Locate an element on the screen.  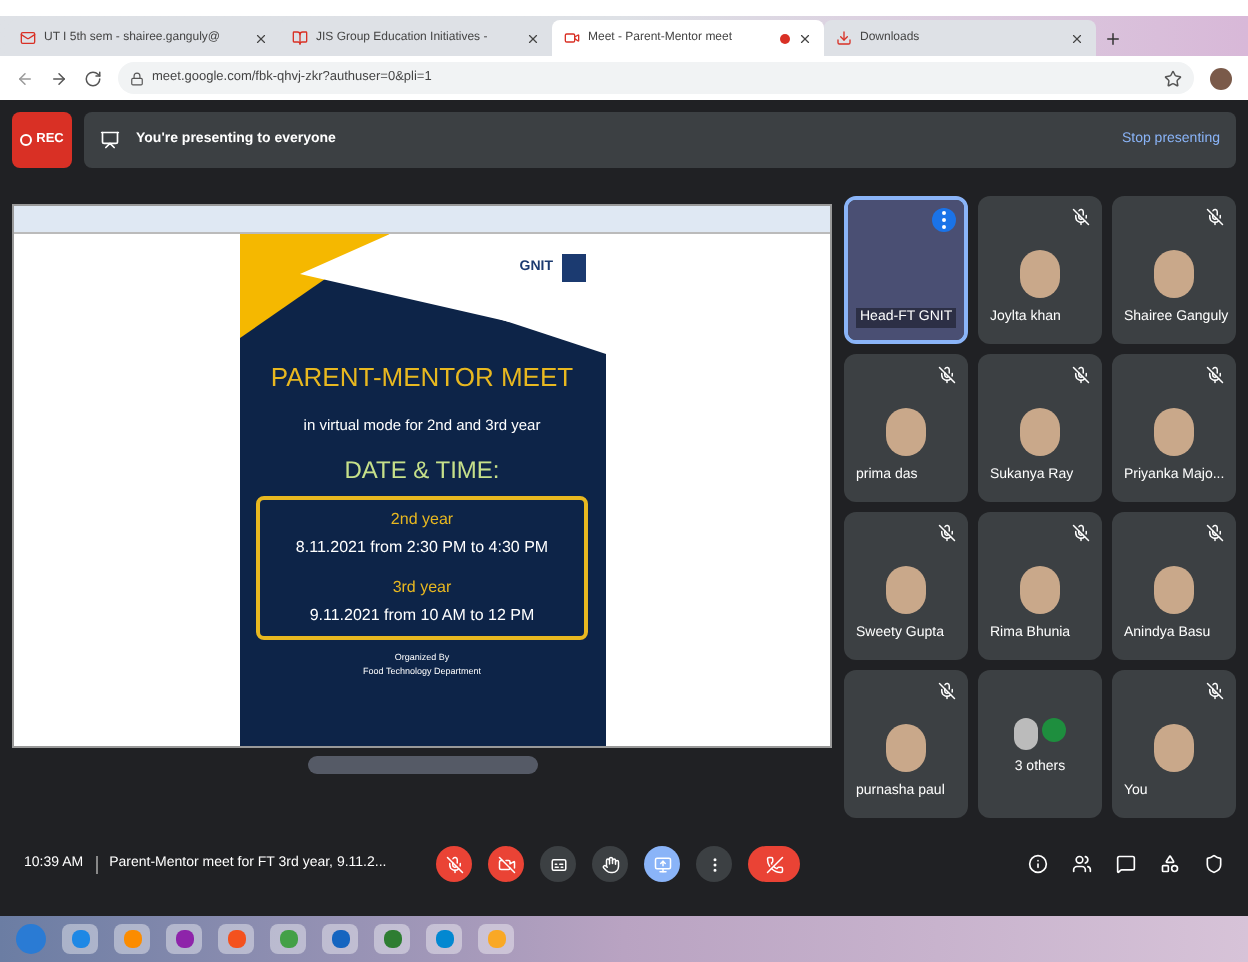
chat-icon is located at coordinates (1126, 864).